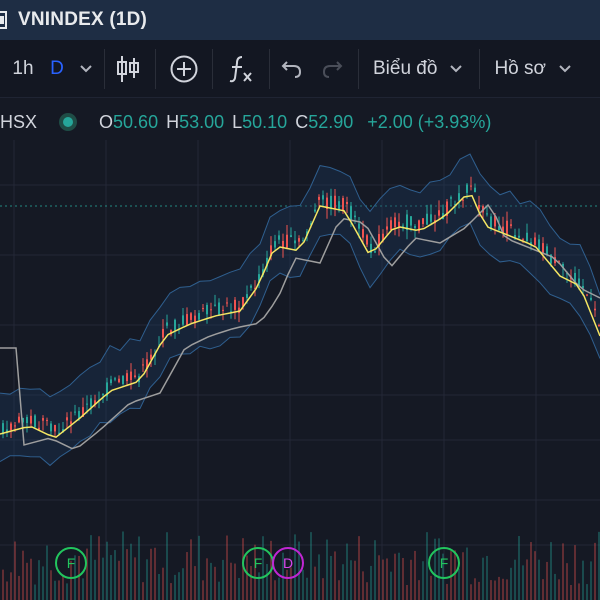 This screenshot has height=600, width=600. I want to click on toolbar-divider, so click(358, 68).